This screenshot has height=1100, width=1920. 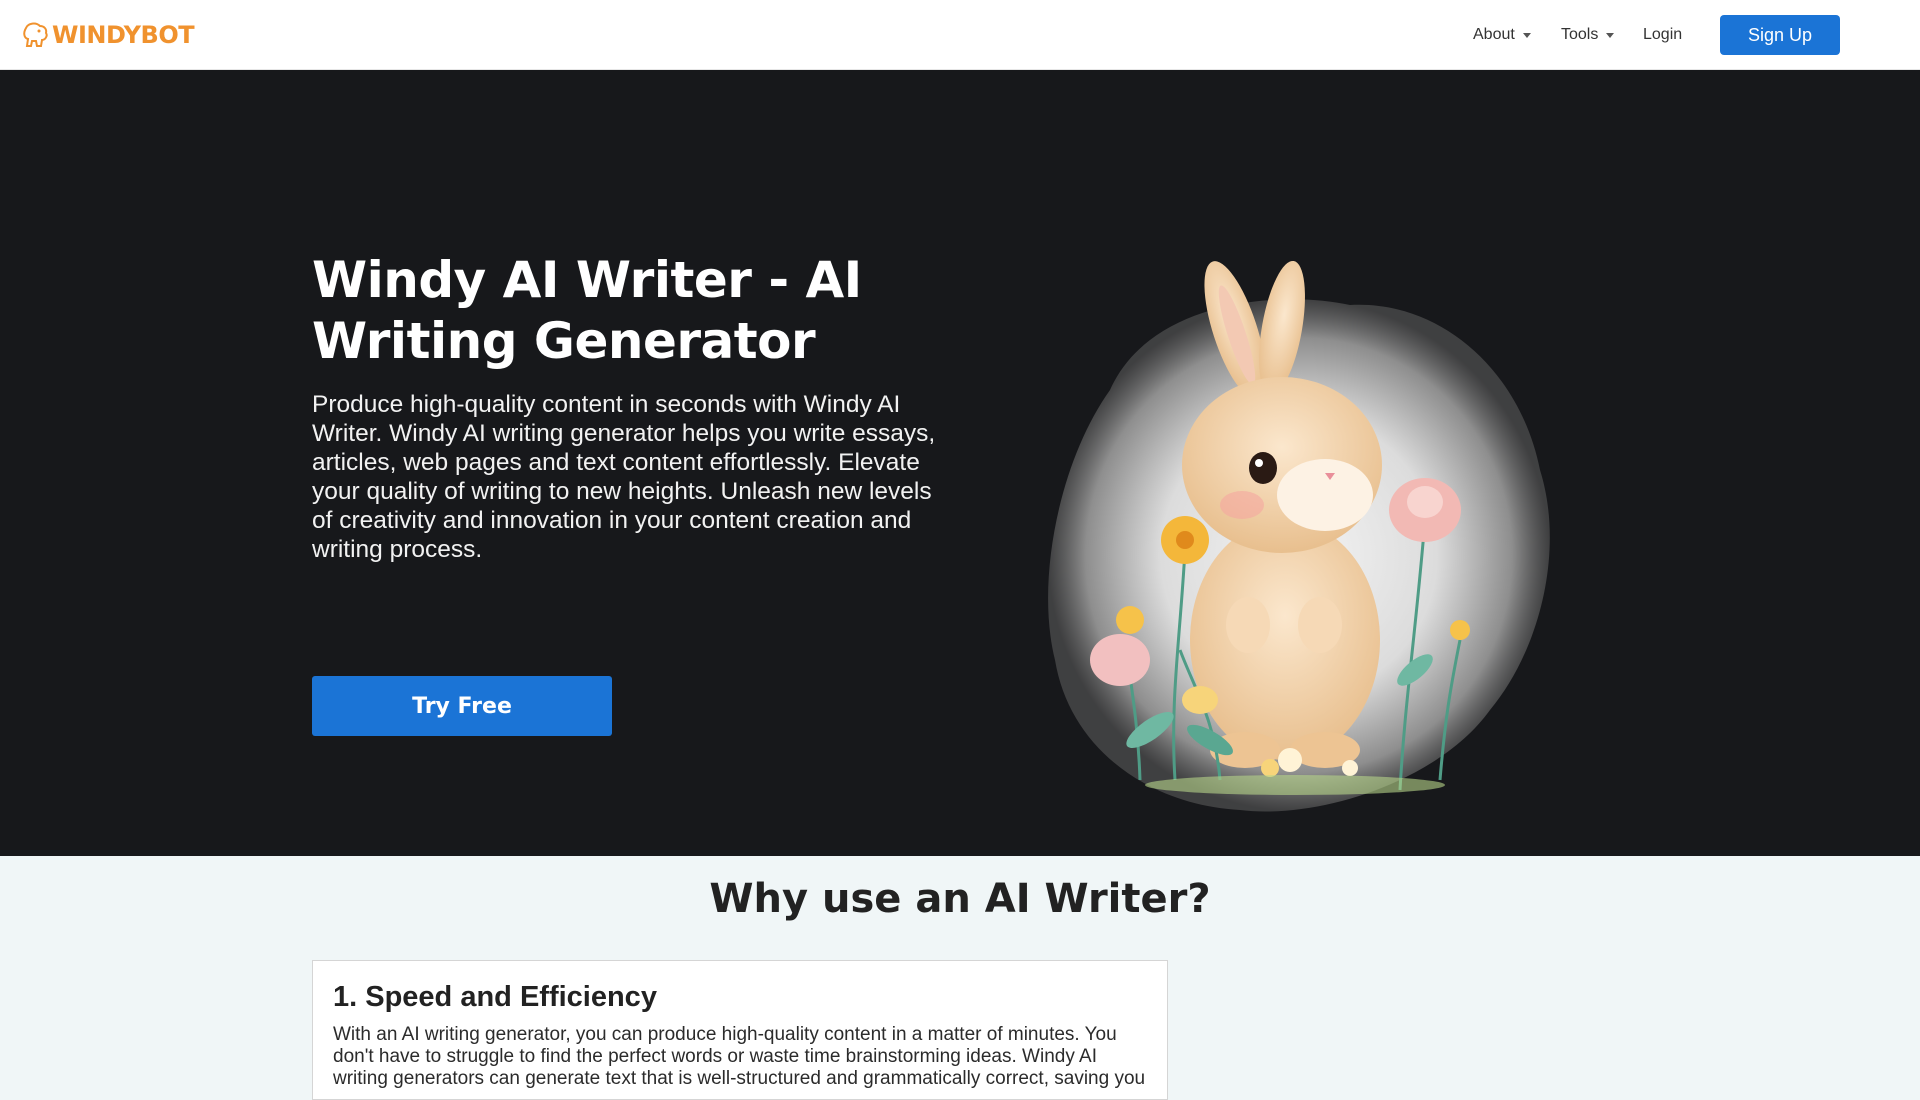 What do you see at coordinates (587, 310) in the screenshot?
I see `hero-title: Windy AI Writer - AI Writing Generator` at bounding box center [587, 310].